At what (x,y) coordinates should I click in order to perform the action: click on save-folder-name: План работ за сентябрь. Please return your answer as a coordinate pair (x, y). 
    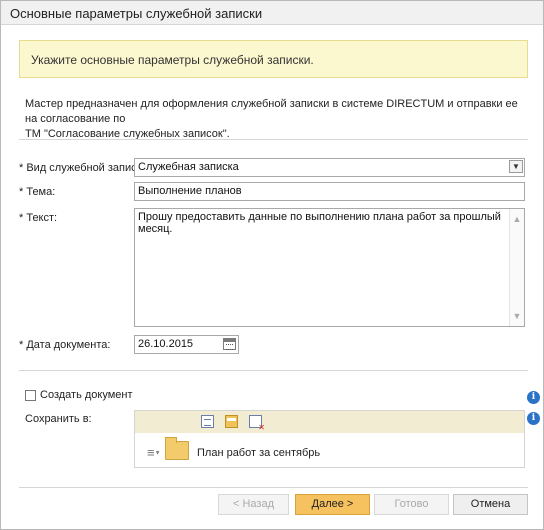
    Looking at the image, I should click on (258, 453).